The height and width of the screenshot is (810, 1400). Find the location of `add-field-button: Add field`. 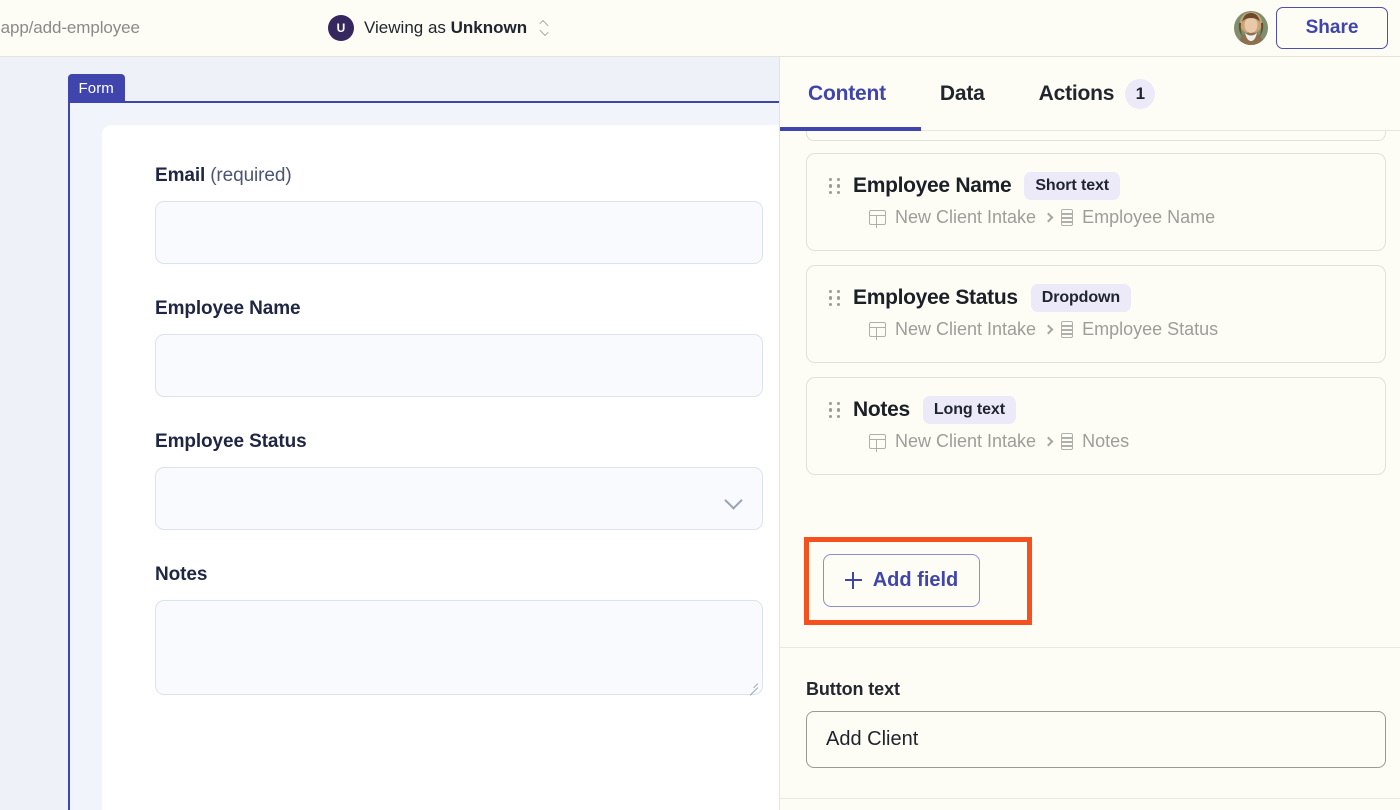

add-field-button: Add field is located at coordinates (901, 580).